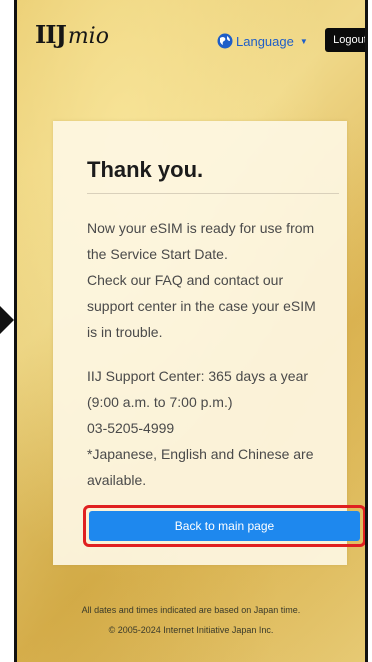 The width and height of the screenshot is (372, 662). I want to click on caret-down-icon: ▼, so click(303, 41).